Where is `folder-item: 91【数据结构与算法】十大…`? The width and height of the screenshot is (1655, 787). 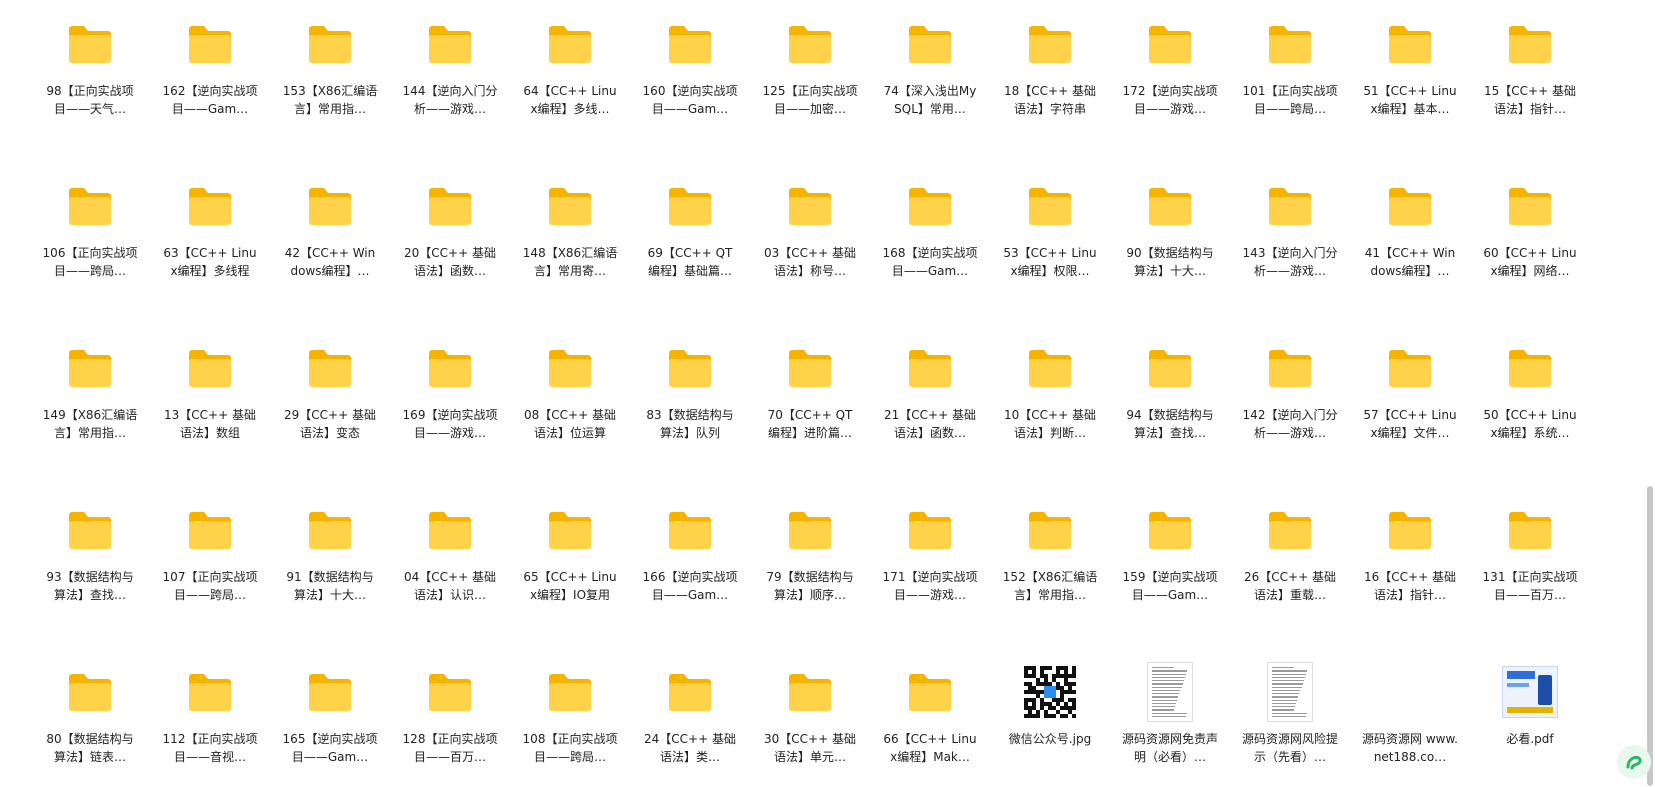 folder-item: 91【数据结构与算法】十大… is located at coordinates (330, 567).